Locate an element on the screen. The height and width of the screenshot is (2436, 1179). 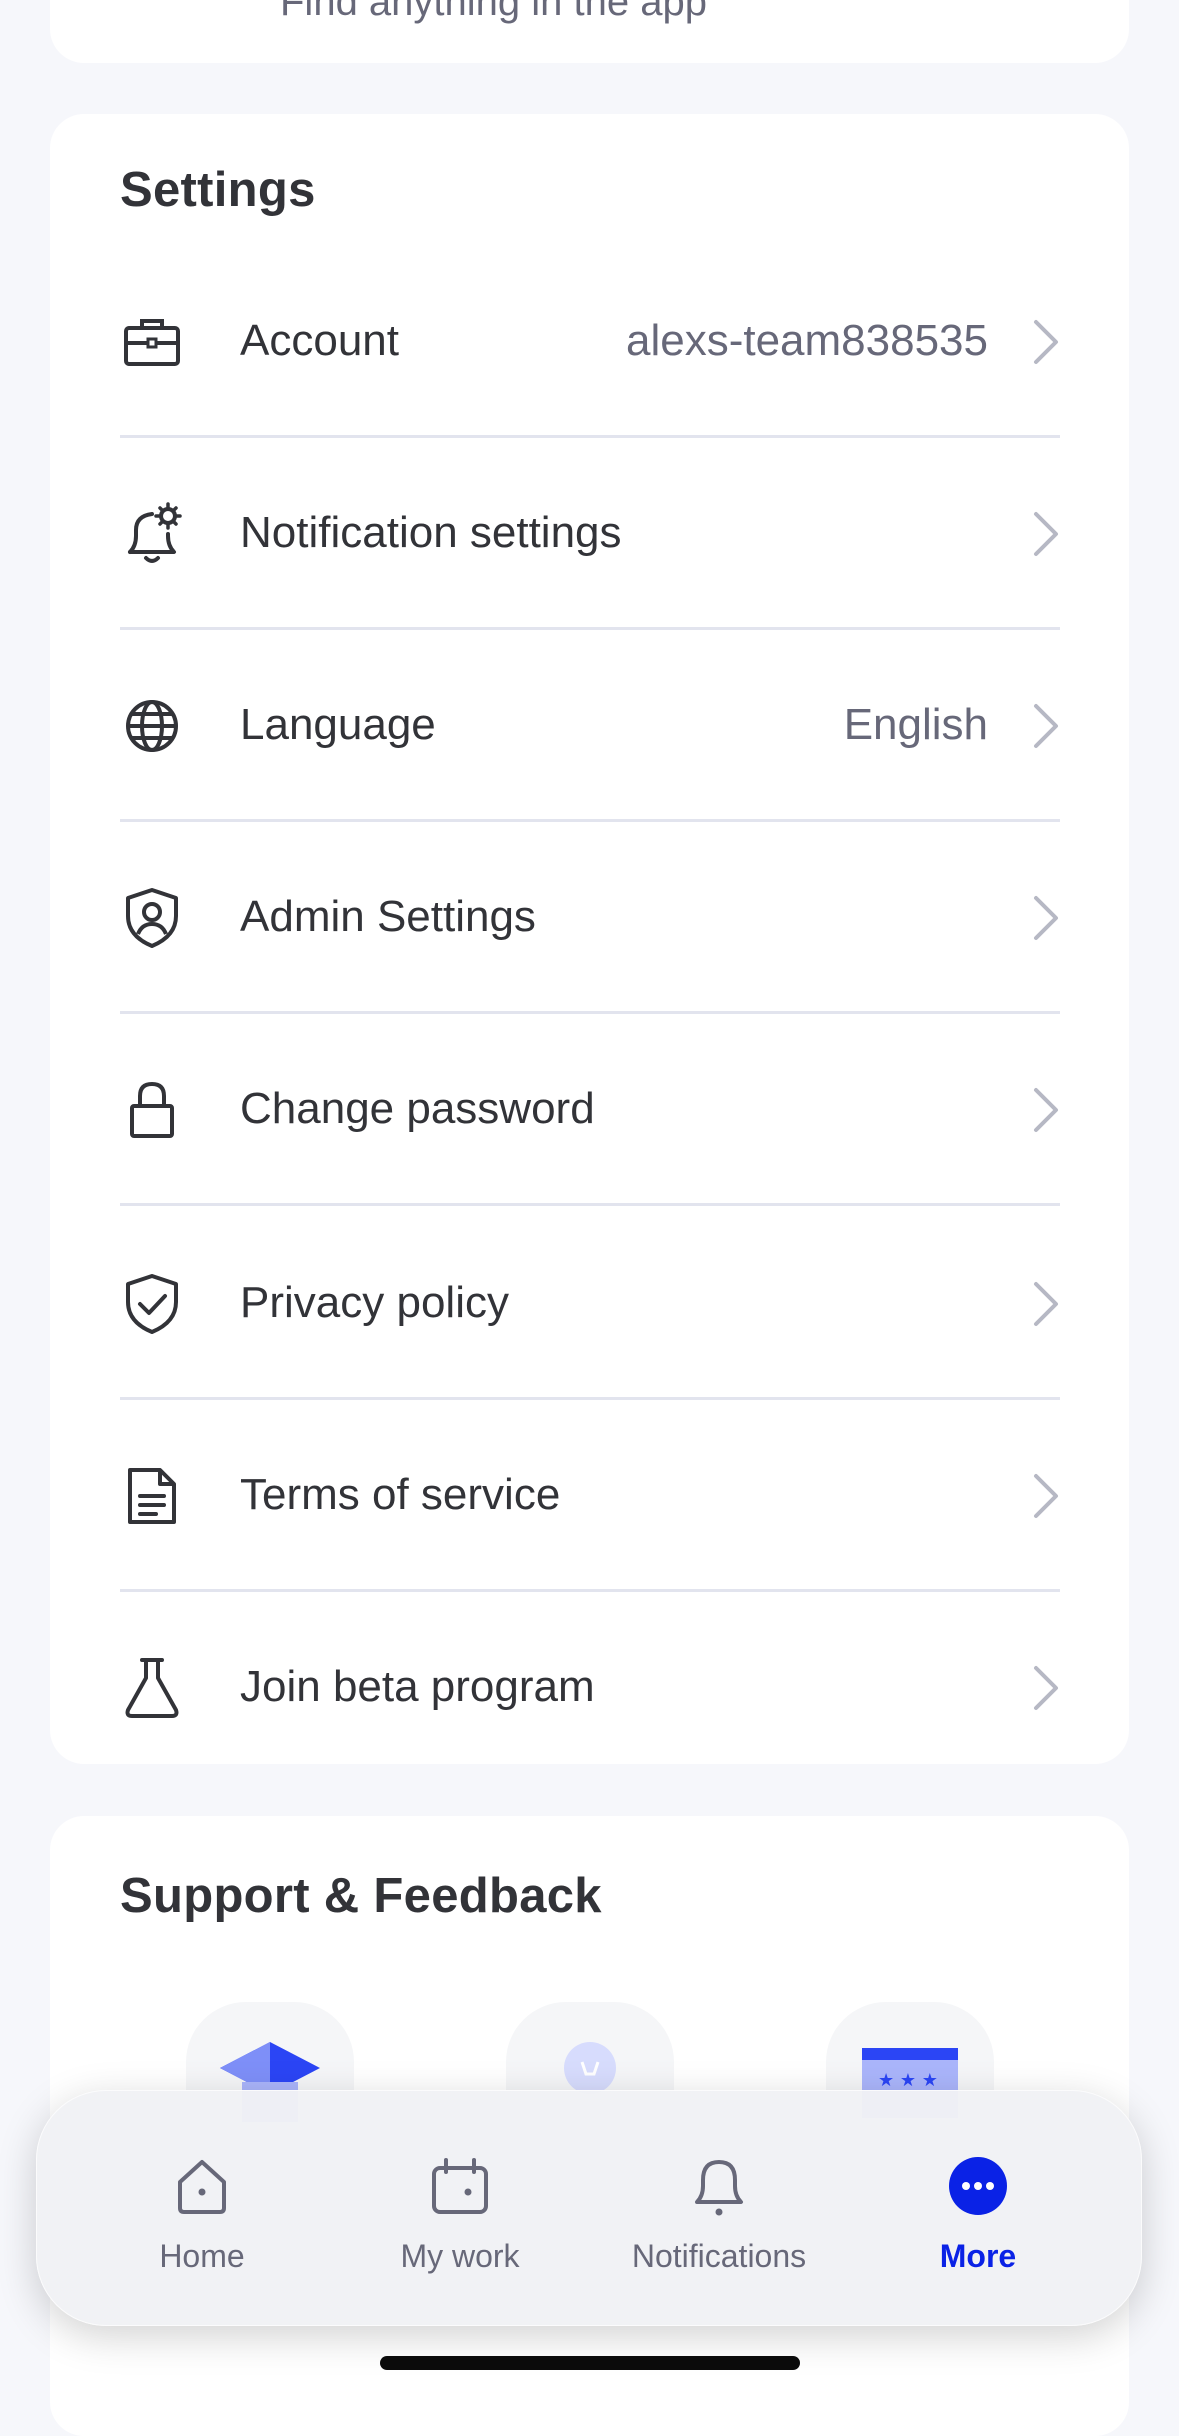
settings-item-terms-of-service: Terms of service is located at coordinates (590, 1496).